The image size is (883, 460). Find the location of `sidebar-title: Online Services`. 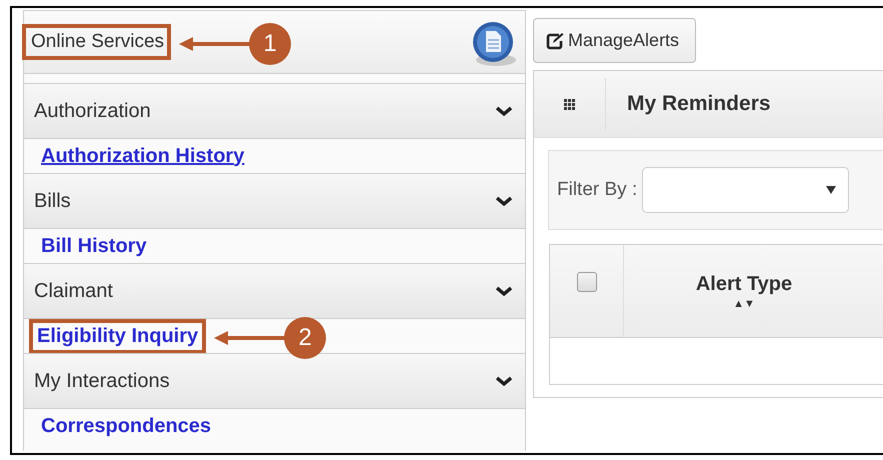

sidebar-title: Online Services is located at coordinates (97, 42).